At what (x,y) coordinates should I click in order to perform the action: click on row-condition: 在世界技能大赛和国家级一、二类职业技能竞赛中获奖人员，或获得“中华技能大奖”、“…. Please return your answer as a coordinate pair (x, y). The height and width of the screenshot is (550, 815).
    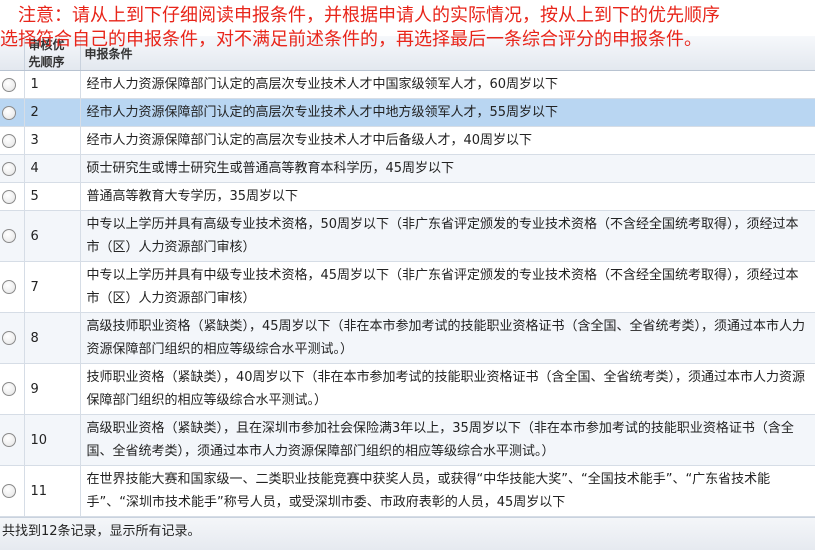
    Looking at the image, I should click on (447, 491).